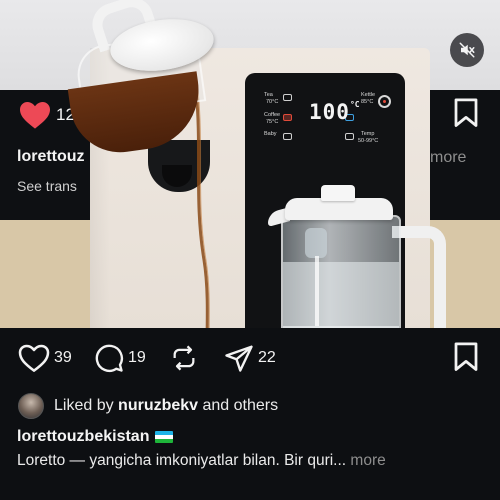  Describe the element at coordinates (109, 358) in the screenshot. I see `comment-icon` at that location.